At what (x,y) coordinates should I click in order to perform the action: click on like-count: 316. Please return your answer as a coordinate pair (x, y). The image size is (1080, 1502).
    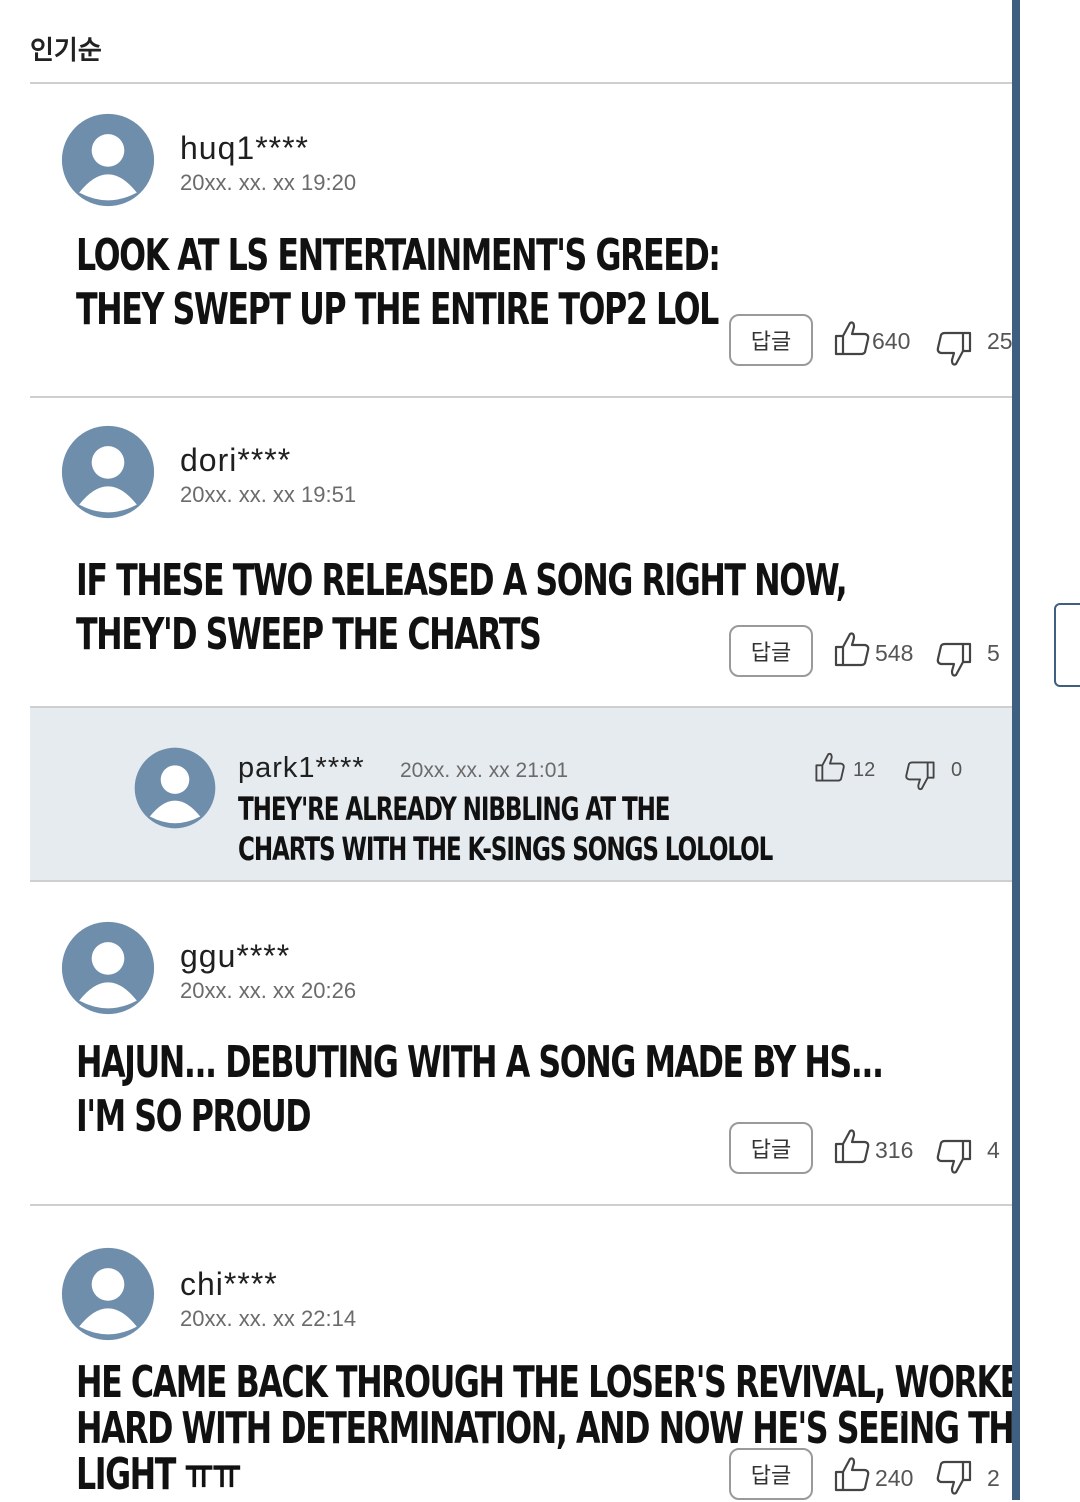
    Looking at the image, I should click on (894, 1150).